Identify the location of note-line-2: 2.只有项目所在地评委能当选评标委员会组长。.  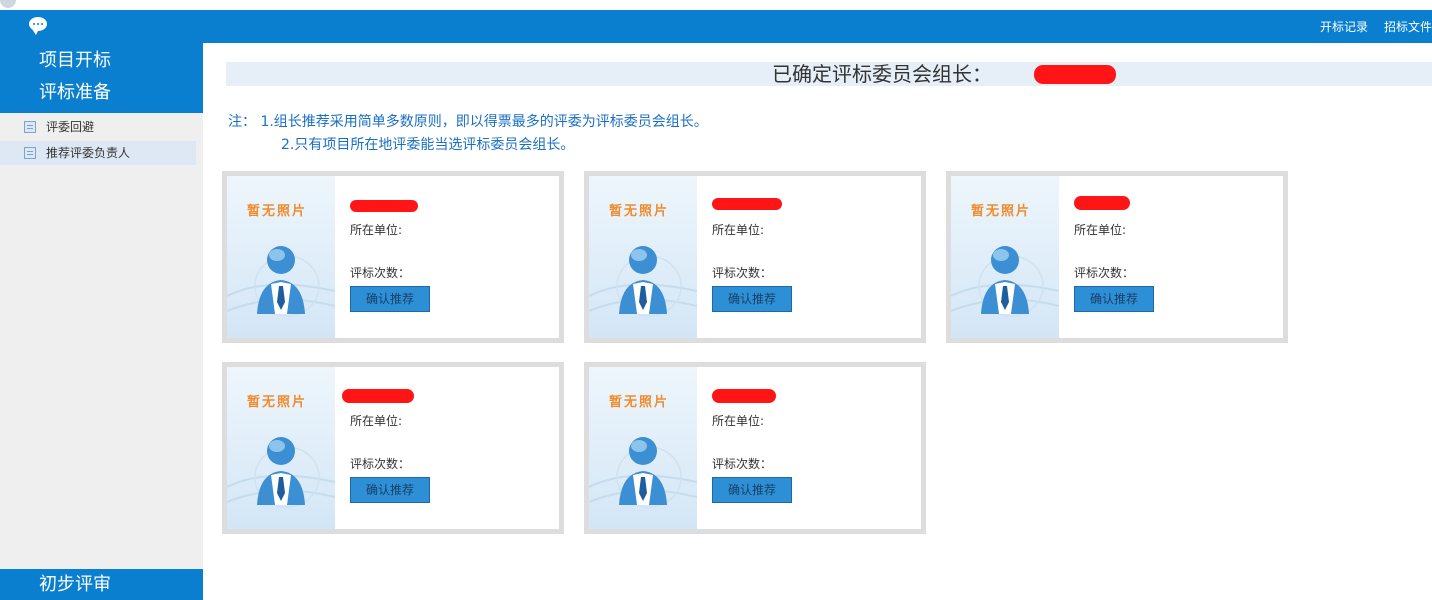
(428, 145).